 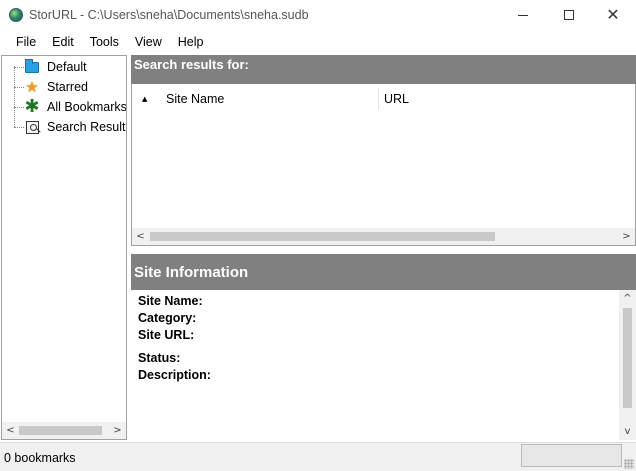 I want to click on tree-item-all-bookmarks: ✱ All Bookmarks, so click(x=64, y=107).